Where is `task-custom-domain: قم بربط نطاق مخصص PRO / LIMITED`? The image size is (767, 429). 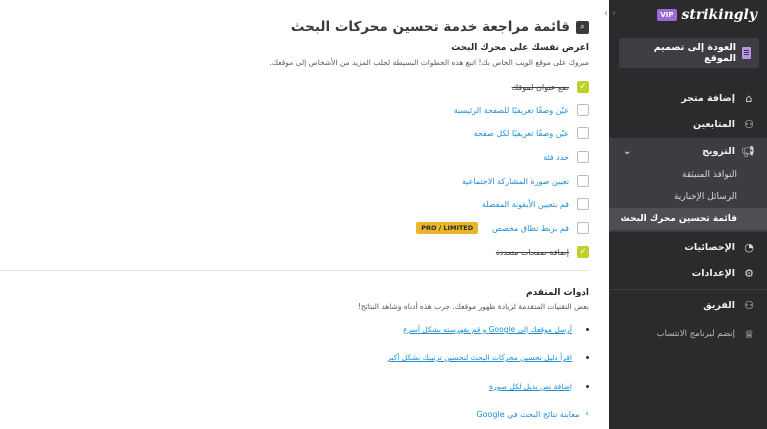 task-custom-domain: قم بربط نطاق مخصص PRO / LIMITED is located at coordinates (502, 228).